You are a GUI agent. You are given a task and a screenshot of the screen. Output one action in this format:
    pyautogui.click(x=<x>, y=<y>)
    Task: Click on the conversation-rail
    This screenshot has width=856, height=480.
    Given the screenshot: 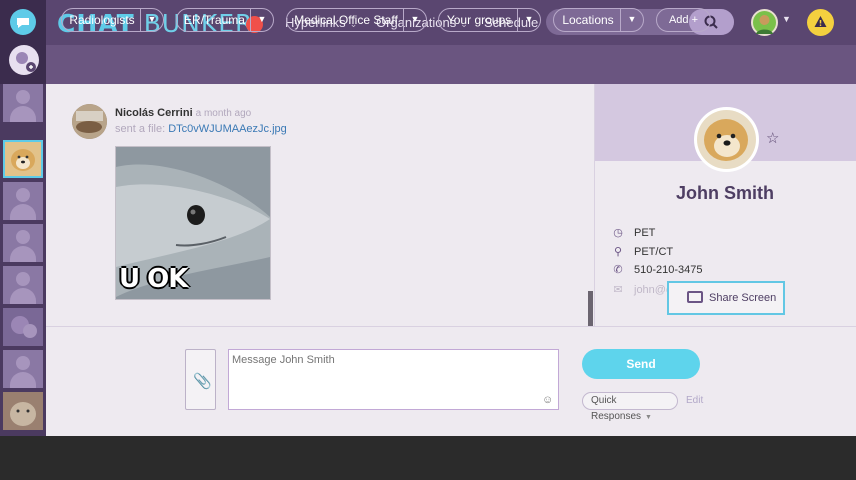 What is the action you would take?
    pyautogui.click(x=23, y=260)
    